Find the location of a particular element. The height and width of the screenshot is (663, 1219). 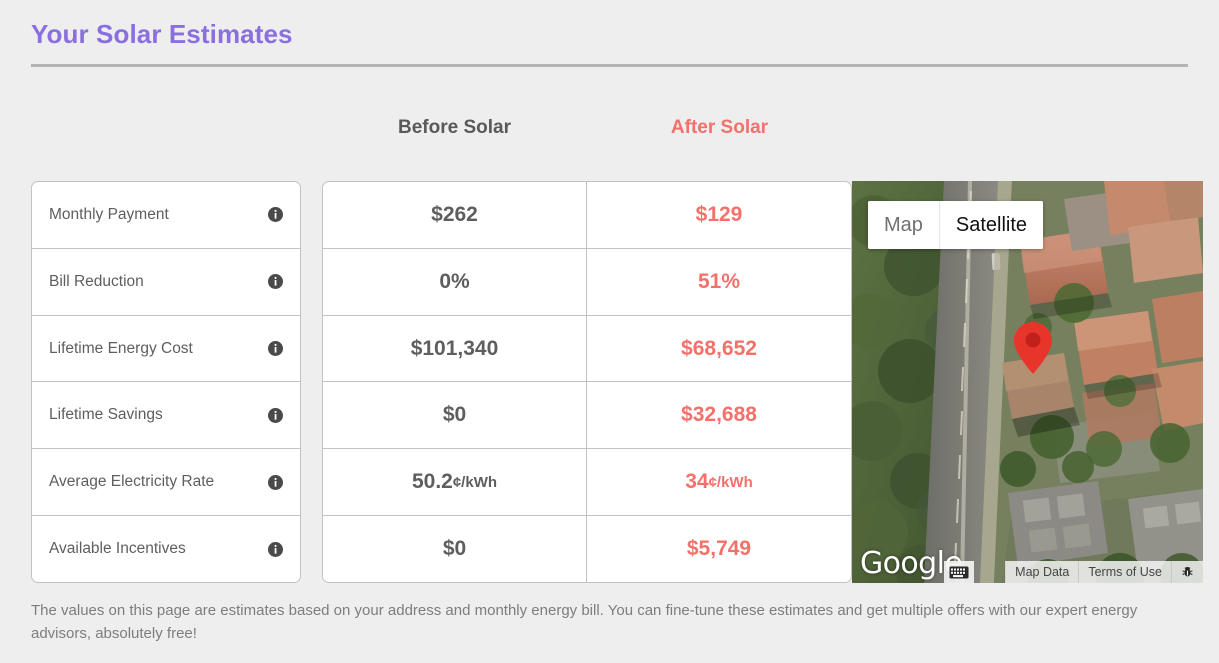

table-gap is located at coordinates (311, 382).